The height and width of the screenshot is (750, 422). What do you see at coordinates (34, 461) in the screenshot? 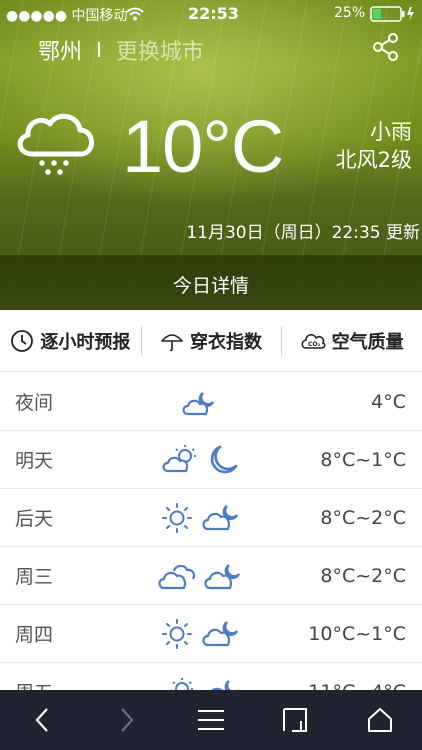
I see `forecast-day: 明天` at bounding box center [34, 461].